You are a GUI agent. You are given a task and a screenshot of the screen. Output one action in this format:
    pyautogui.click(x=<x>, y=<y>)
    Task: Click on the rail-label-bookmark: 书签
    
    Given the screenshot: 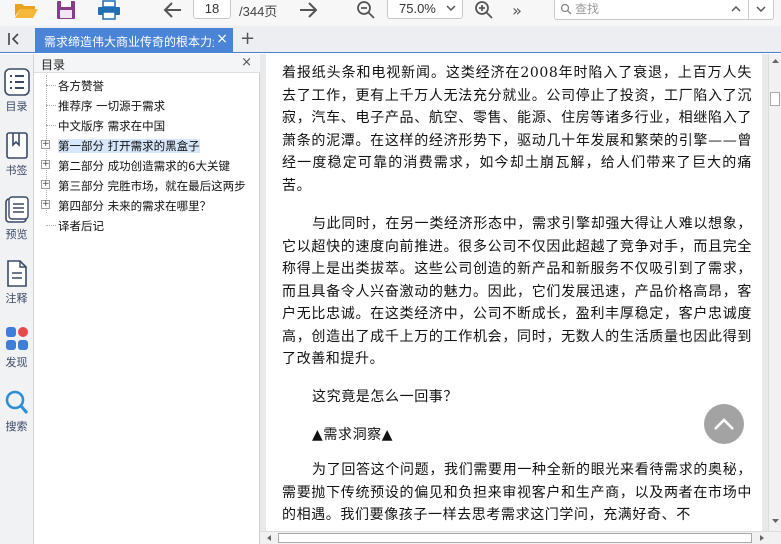 What is the action you would take?
    pyautogui.click(x=16, y=170)
    